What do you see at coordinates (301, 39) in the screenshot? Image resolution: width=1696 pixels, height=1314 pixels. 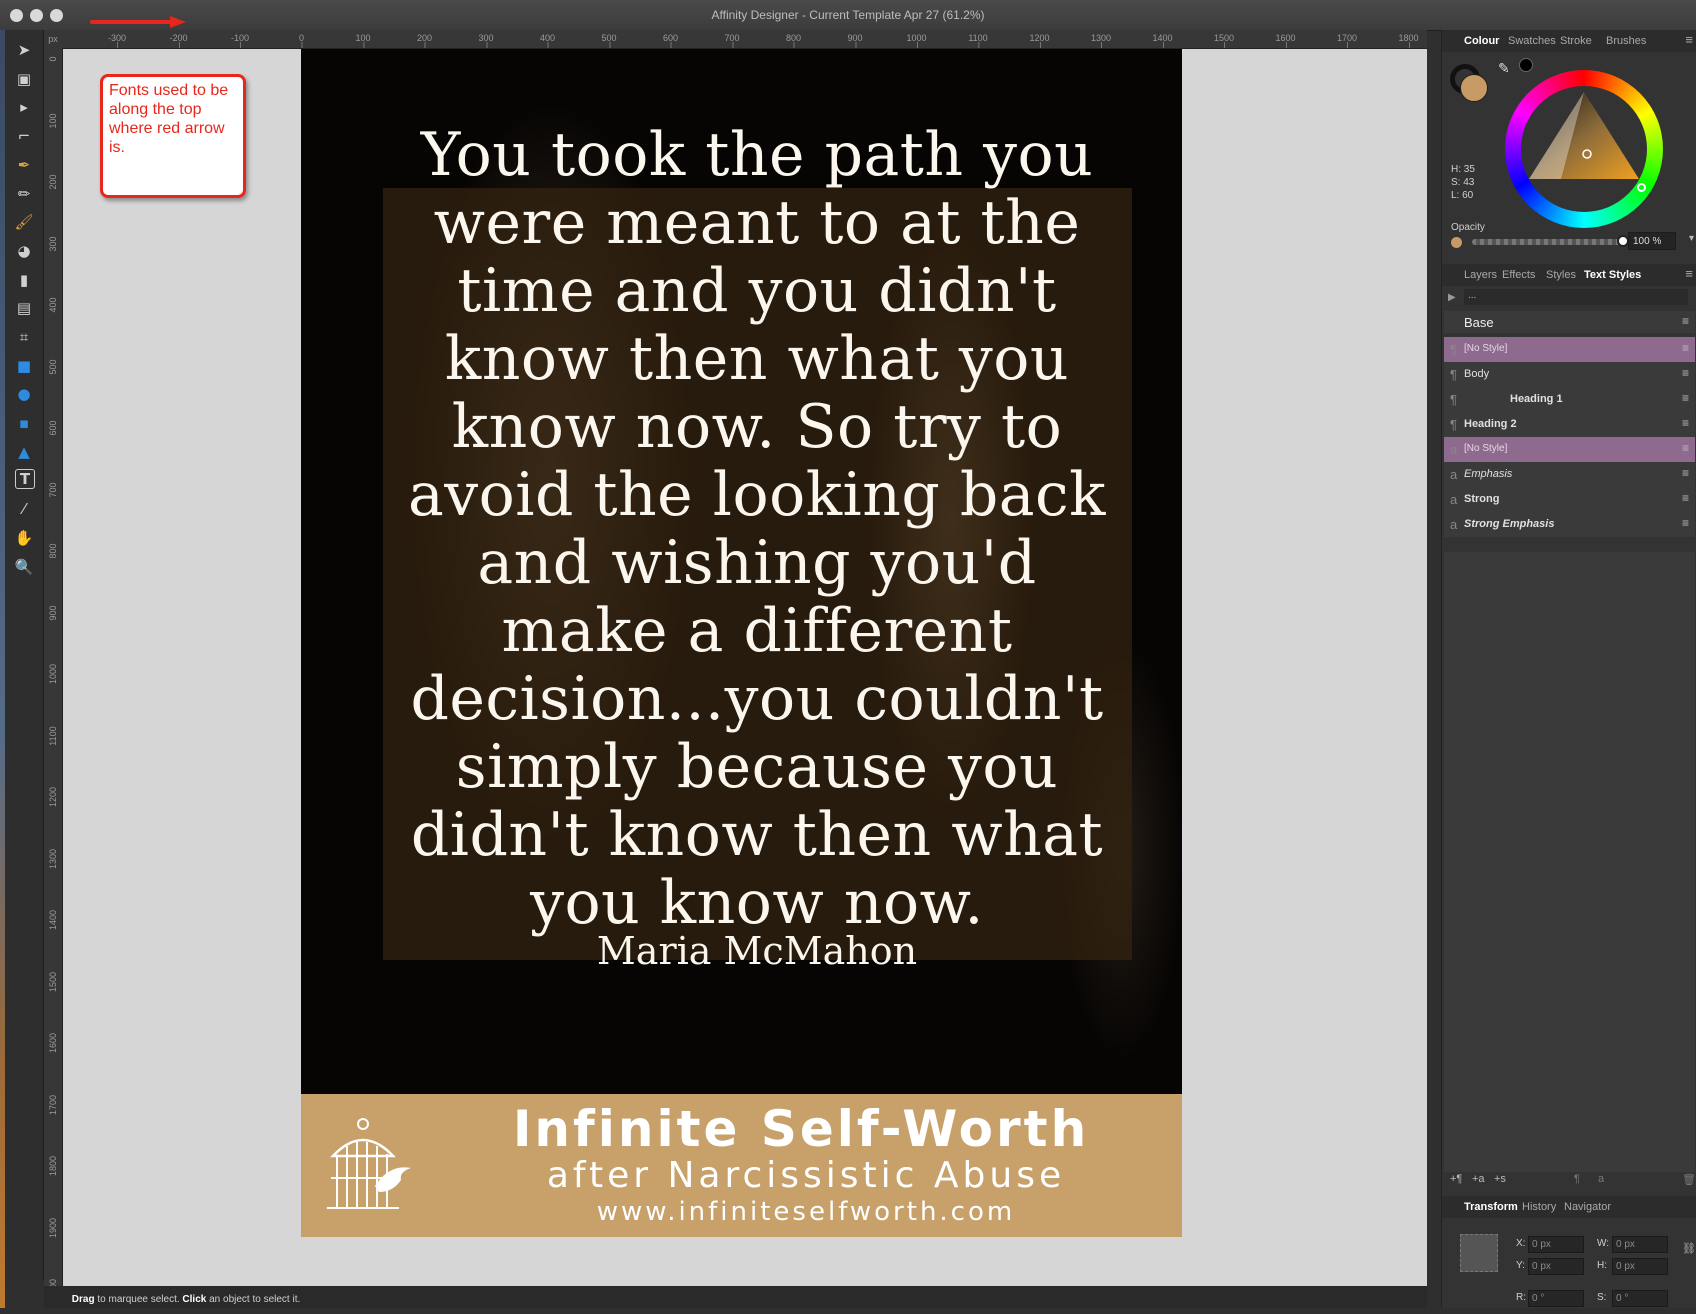 I see `ruler-tick-label: 0` at bounding box center [301, 39].